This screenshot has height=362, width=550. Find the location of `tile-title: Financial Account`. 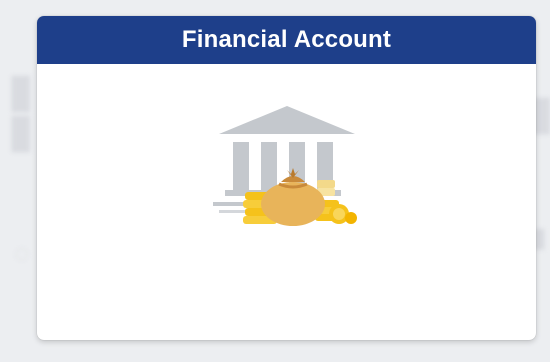

tile-title: Financial Account is located at coordinates (286, 39).